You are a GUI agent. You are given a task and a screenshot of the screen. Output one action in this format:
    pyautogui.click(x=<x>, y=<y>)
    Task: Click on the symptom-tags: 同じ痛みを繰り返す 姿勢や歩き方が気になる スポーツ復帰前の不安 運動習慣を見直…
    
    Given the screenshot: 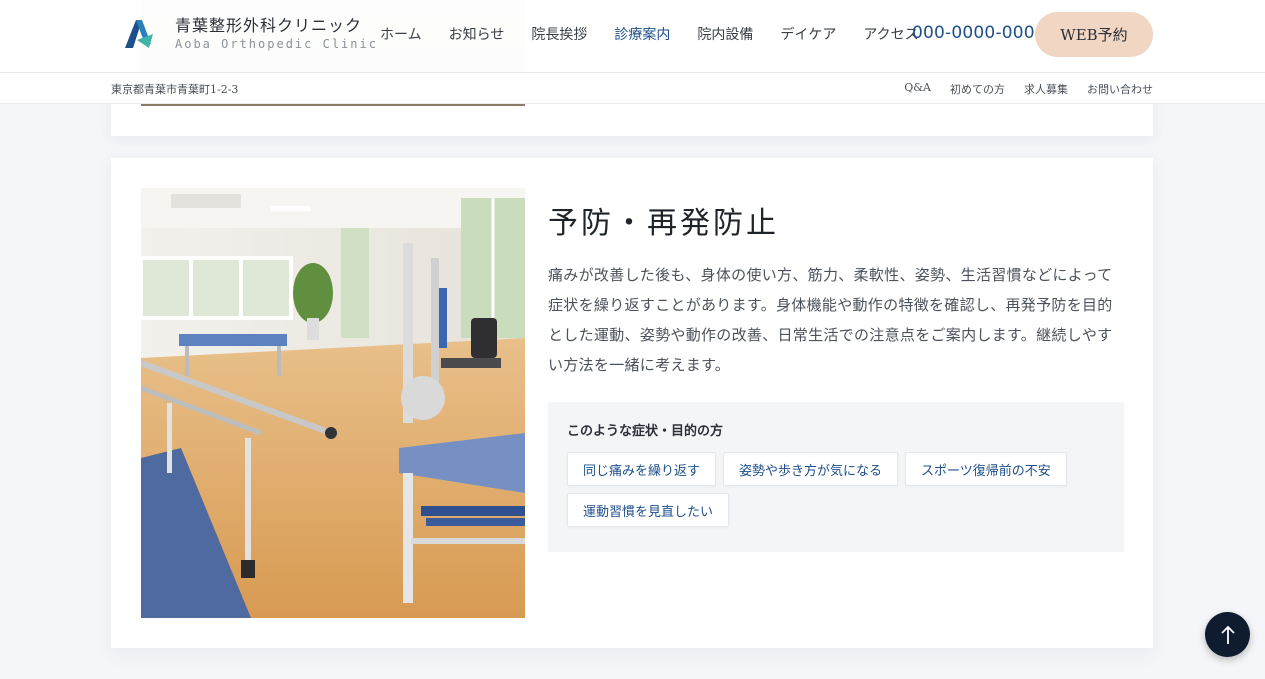 What is the action you would take?
    pyautogui.click(x=836, y=493)
    